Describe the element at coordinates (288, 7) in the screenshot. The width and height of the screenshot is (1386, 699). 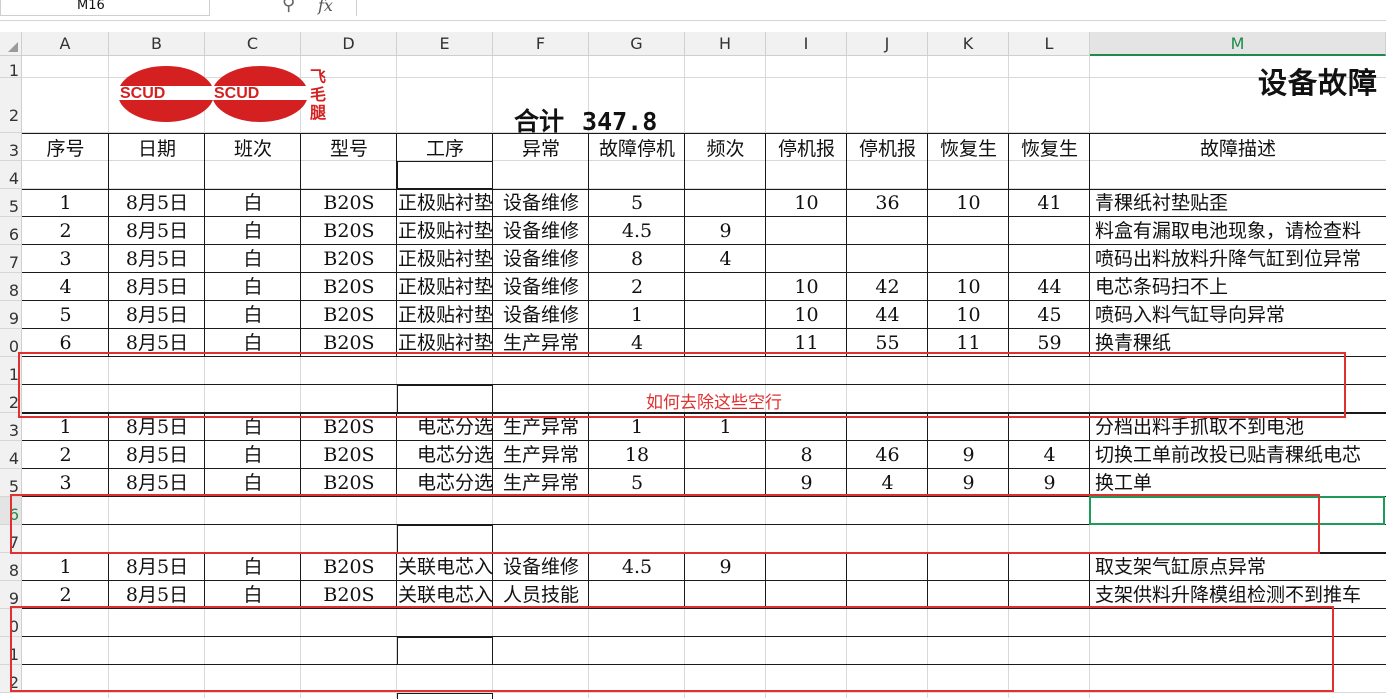
I see `magnifier-icon: ⚲` at that location.